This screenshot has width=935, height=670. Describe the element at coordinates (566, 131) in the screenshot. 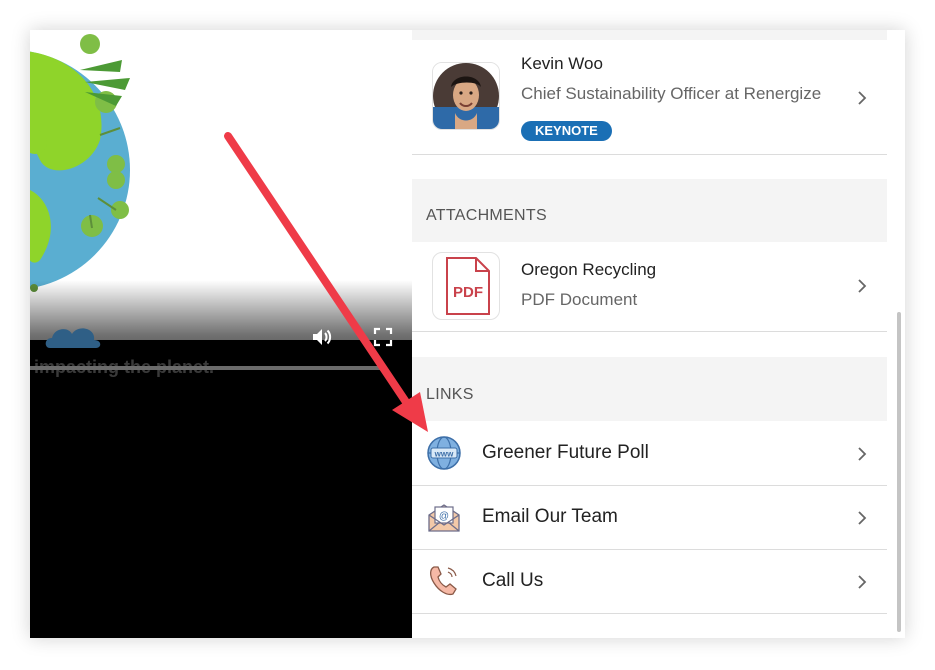

I see `keynote-badge: KEYNOTE` at that location.